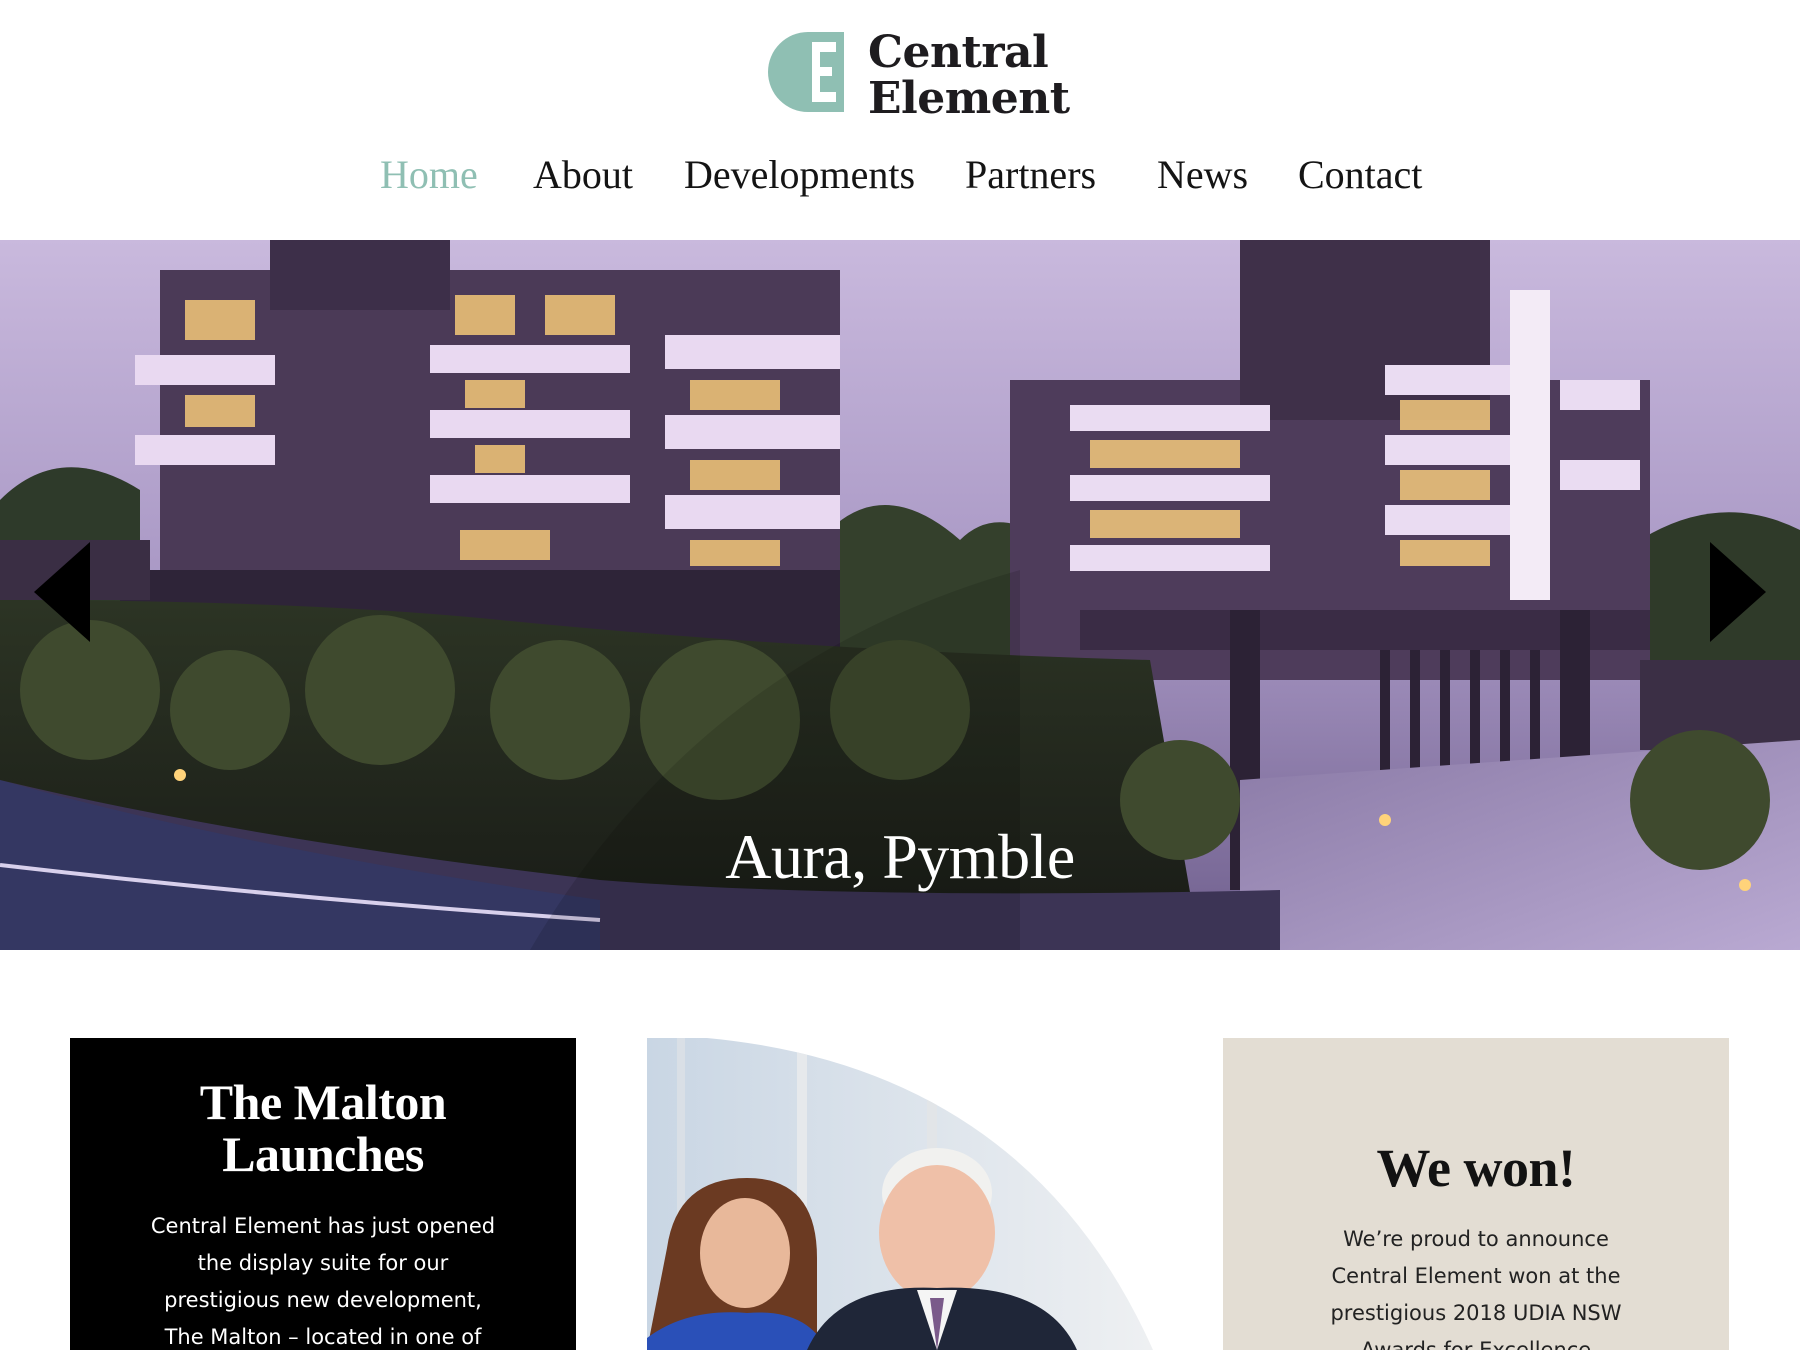 The height and width of the screenshot is (1350, 1800). Describe the element at coordinates (1476, 1313) in the screenshot. I see `card-body-line: prestigious 2018 UDIA NSW` at that location.